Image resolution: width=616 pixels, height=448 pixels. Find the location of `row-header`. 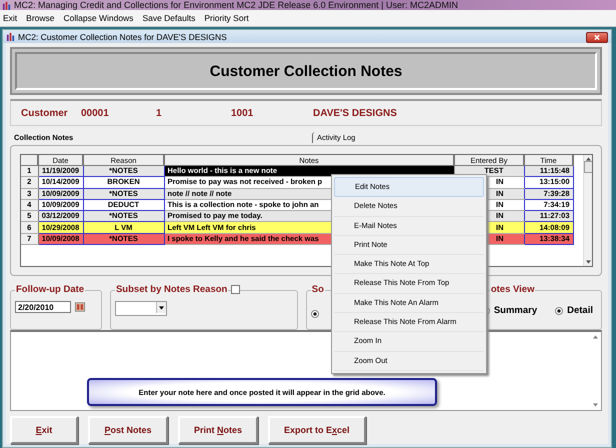

row-header is located at coordinates (29, 160).